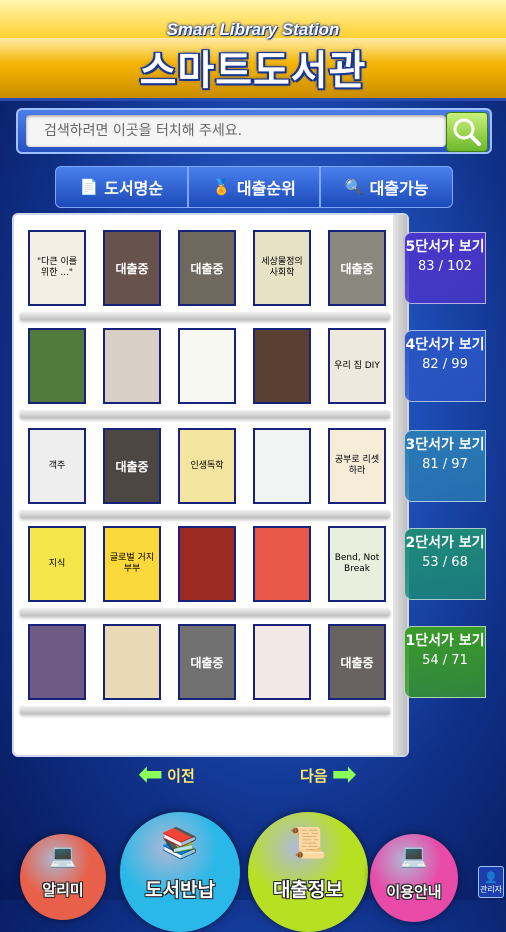 Image resolution: width=506 pixels, height=932 pixels. What do you see at coordinates (151, 774) in the screenshot?
I see `arrow-left-icon: ⬅` at bounding box center [151, 774].